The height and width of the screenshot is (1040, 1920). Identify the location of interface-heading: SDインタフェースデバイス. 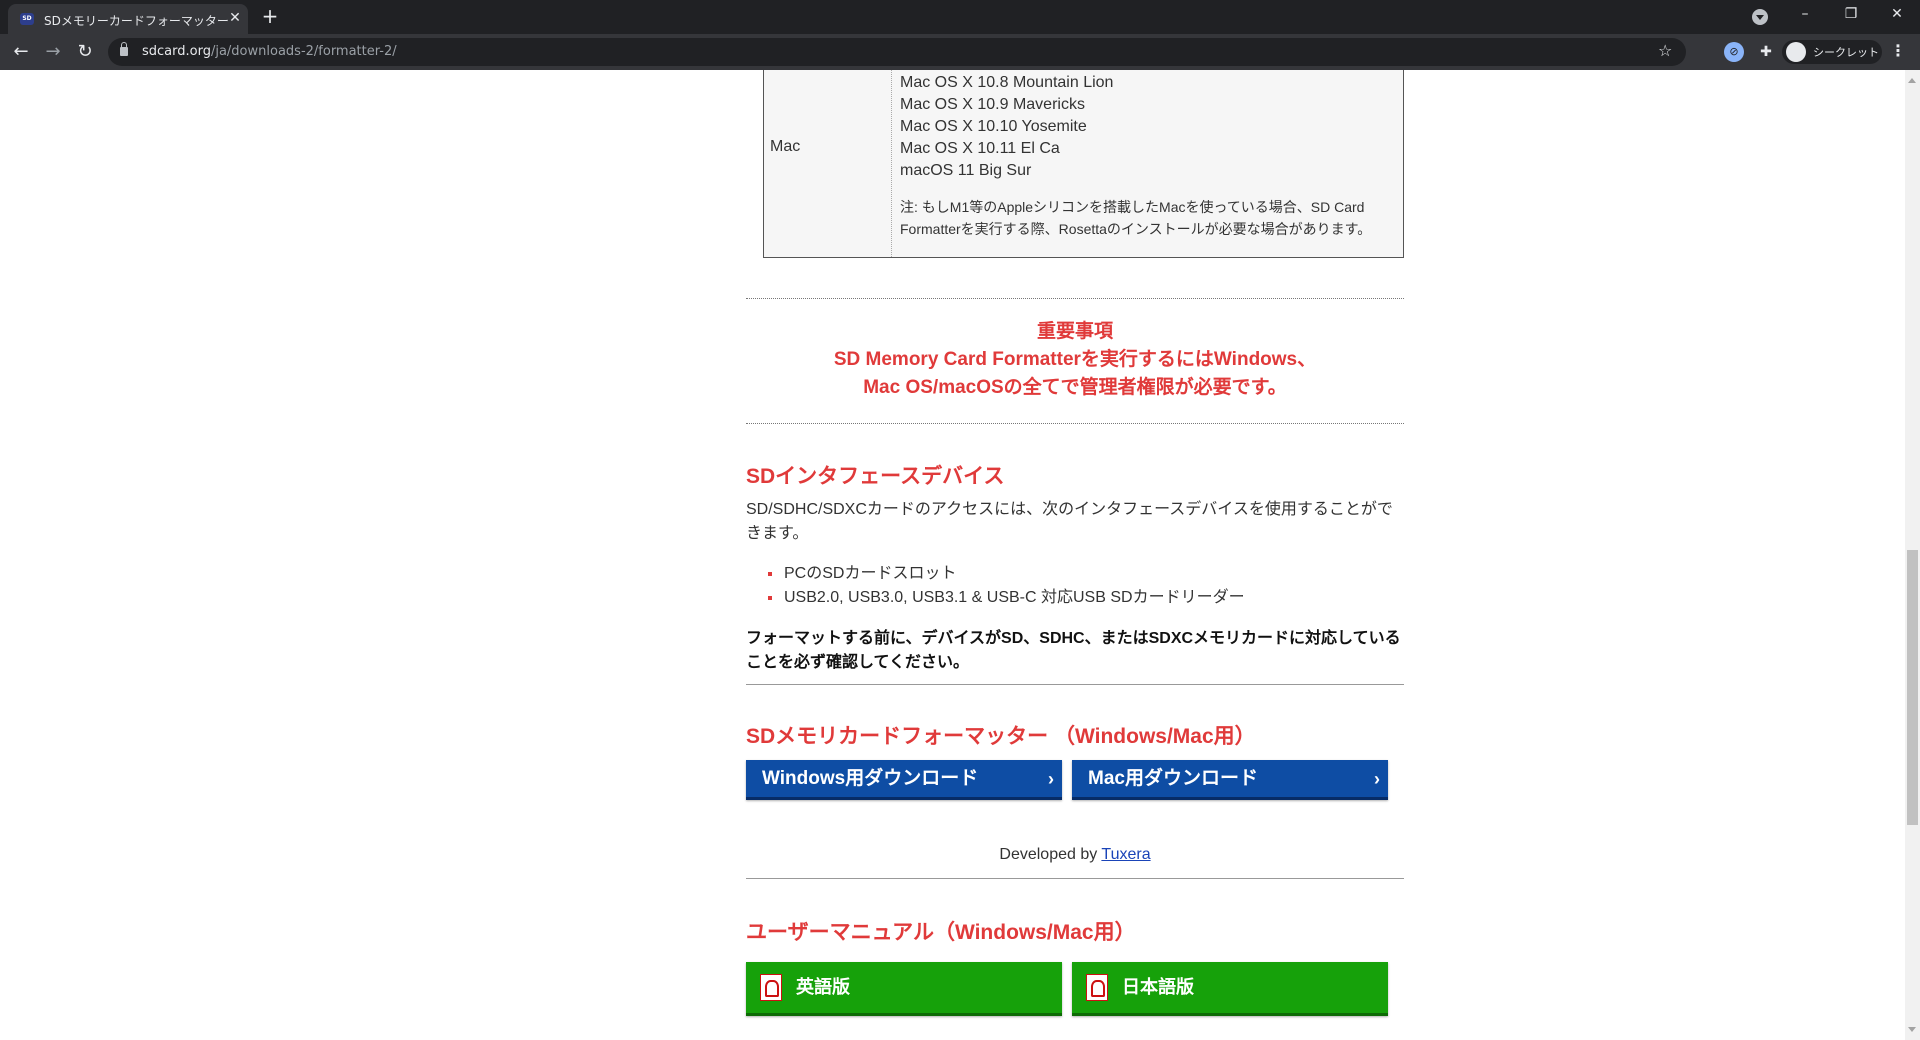
(875, 476).